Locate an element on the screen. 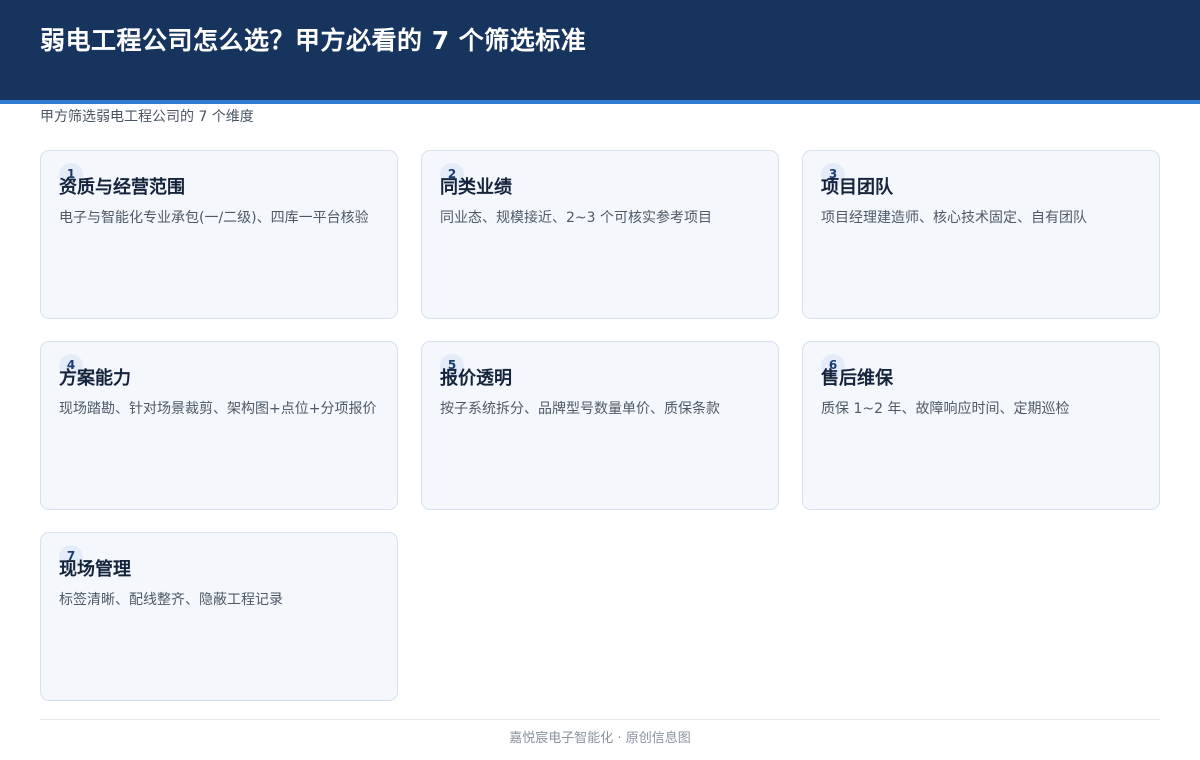 This screenshot has width=1200, height=760. criteria-card-1: 1 资质与经营范围 电子与智能化专业承包(一/二级)、四库一平台核验 is located at coordinates (219, 234).